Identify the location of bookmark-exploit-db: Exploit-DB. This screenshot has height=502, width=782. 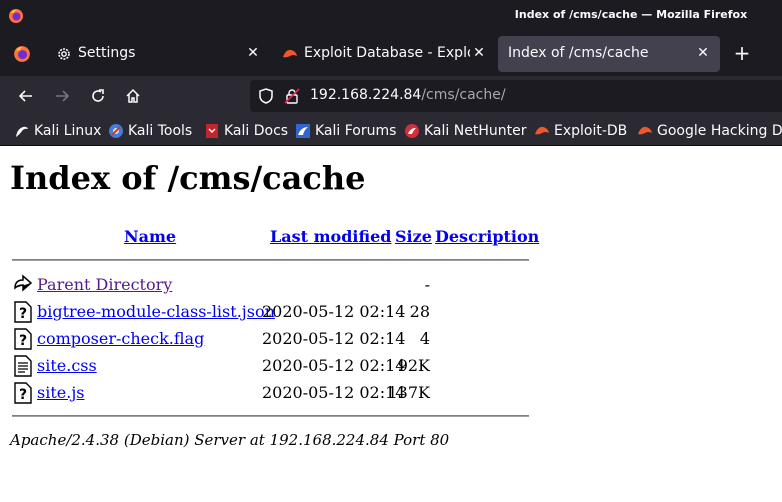
(580, 131).